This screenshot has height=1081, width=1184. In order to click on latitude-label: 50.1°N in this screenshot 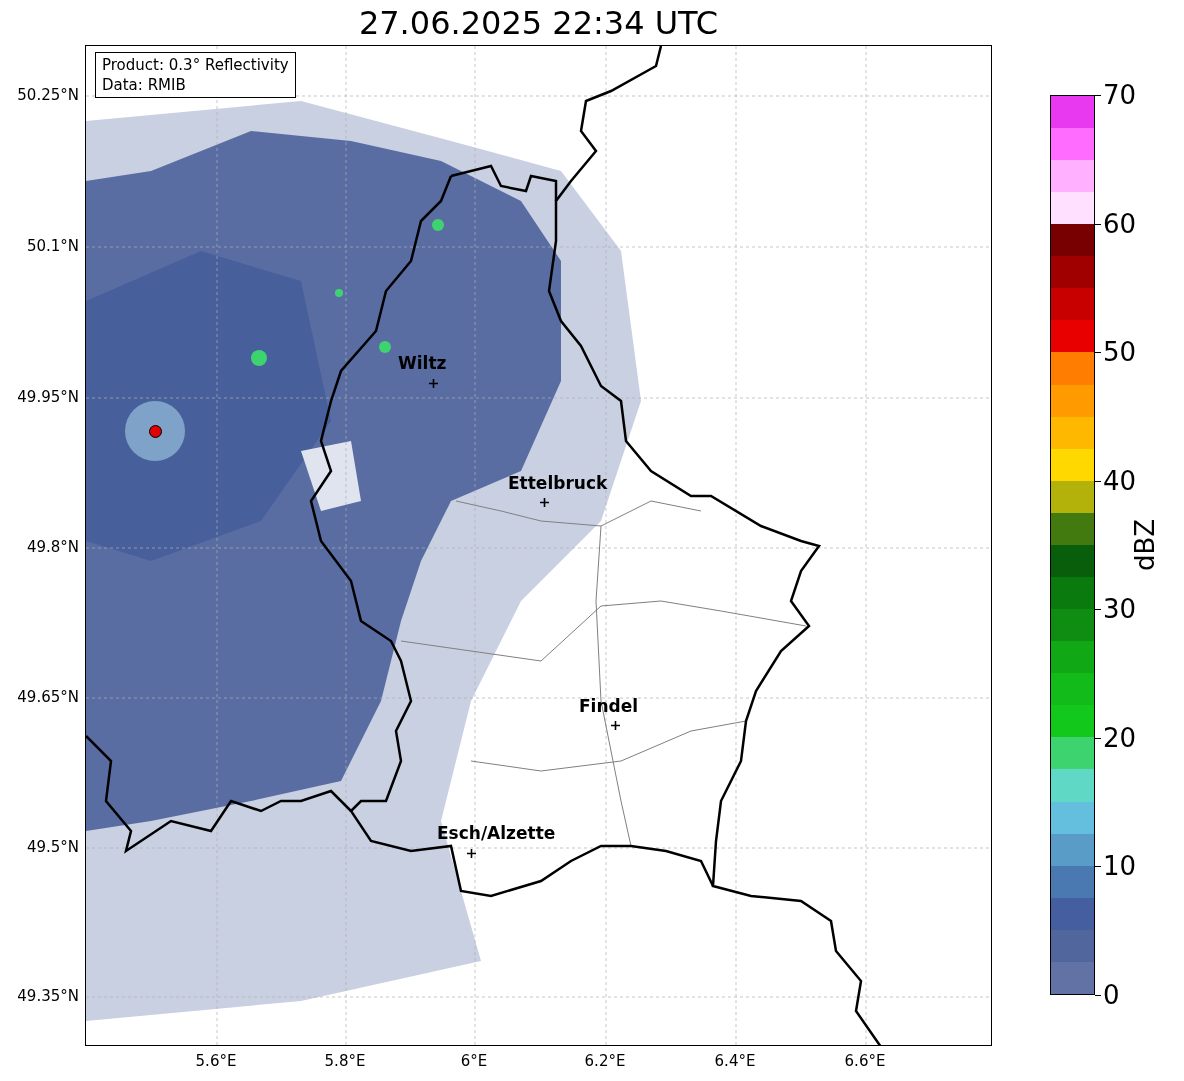, I will do `click(52, 246)`.